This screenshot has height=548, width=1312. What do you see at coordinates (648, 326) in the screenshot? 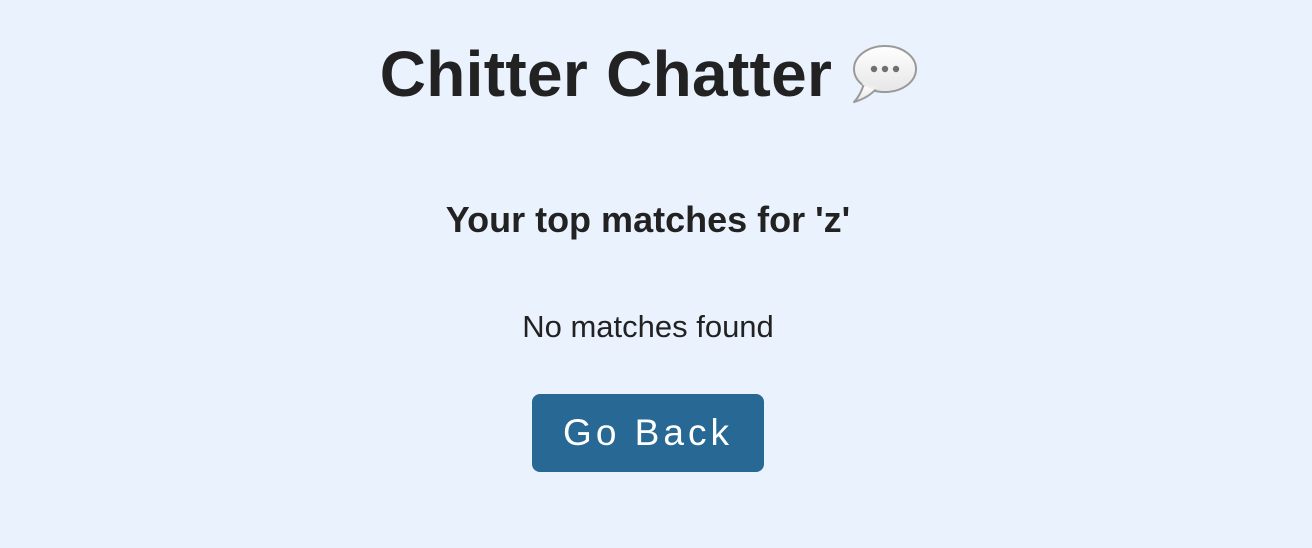
I see `no-matches-message: No matches found` at bounding box center [648, 326].